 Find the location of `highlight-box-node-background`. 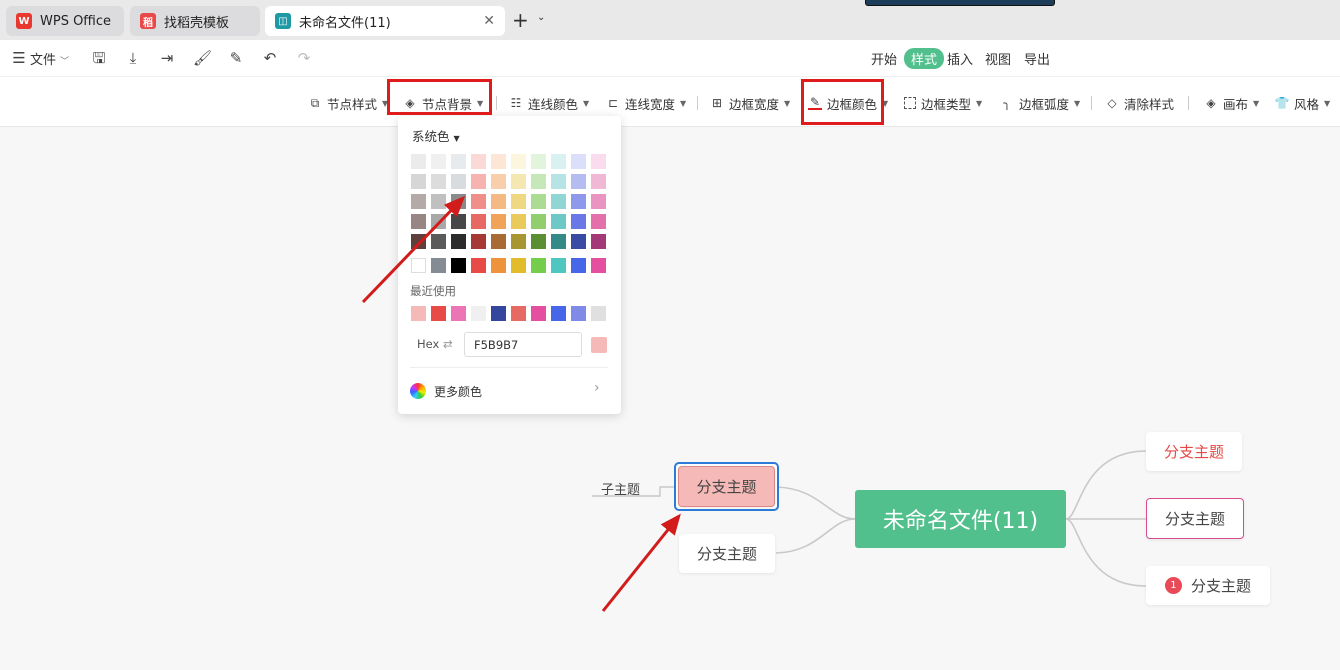

highlight-box-node-background is located at coordinates (439, 97).